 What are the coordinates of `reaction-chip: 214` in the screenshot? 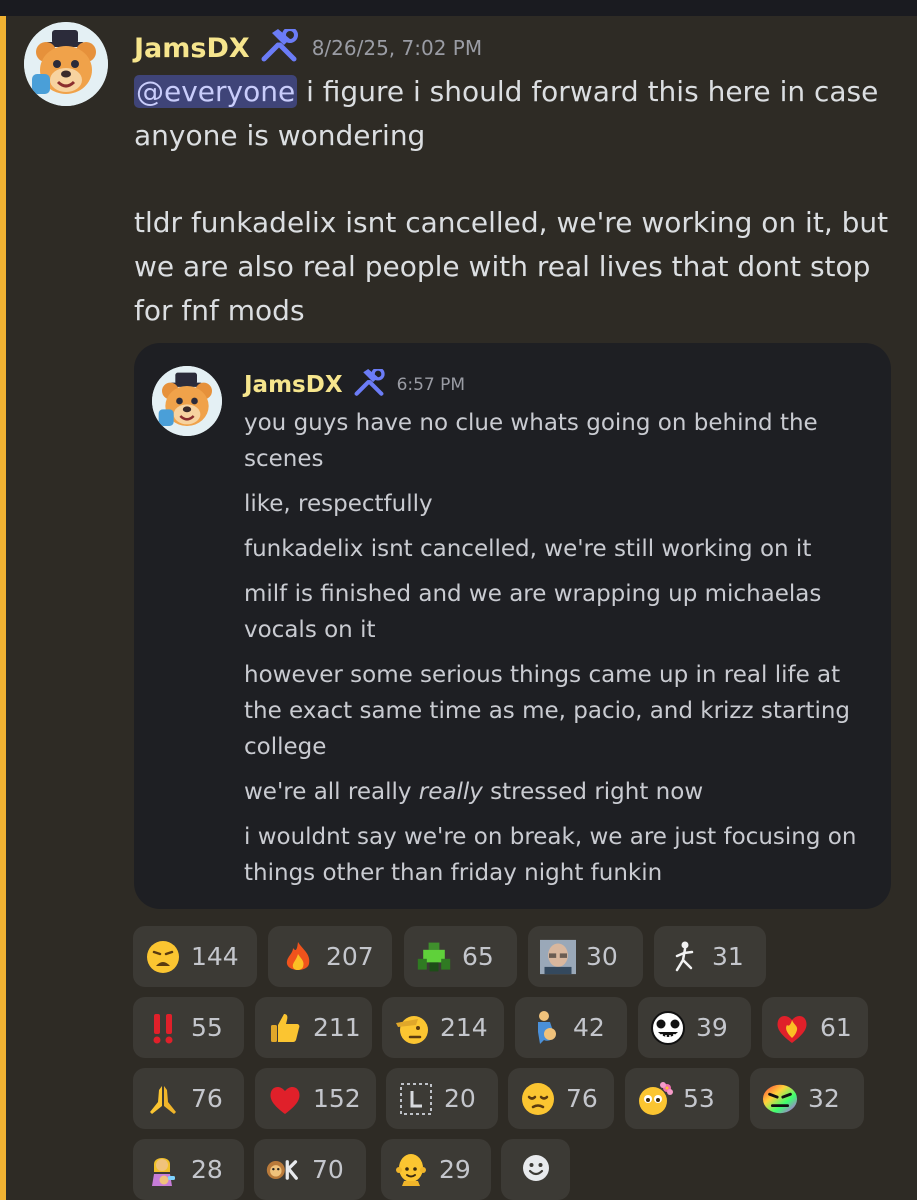 It's located at (443, 1027).